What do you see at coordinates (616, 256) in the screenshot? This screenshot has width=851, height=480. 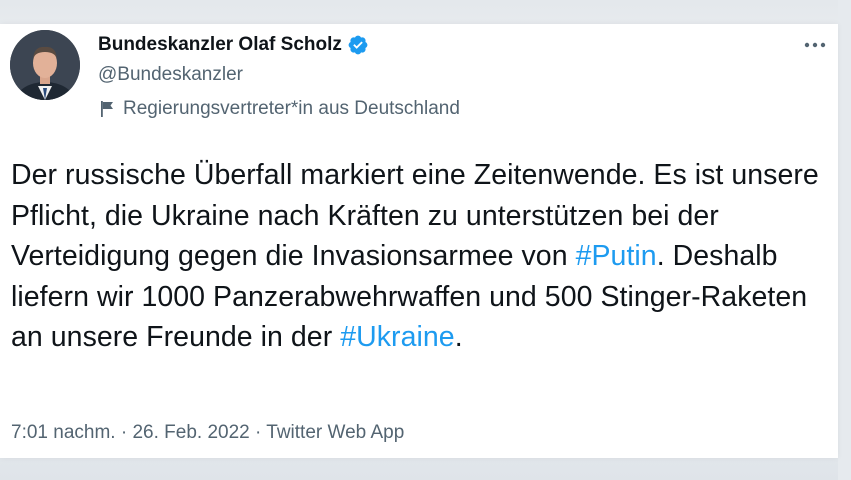 I see `hashtag-link-putin: #Putin` at bounding box center [616, 256].